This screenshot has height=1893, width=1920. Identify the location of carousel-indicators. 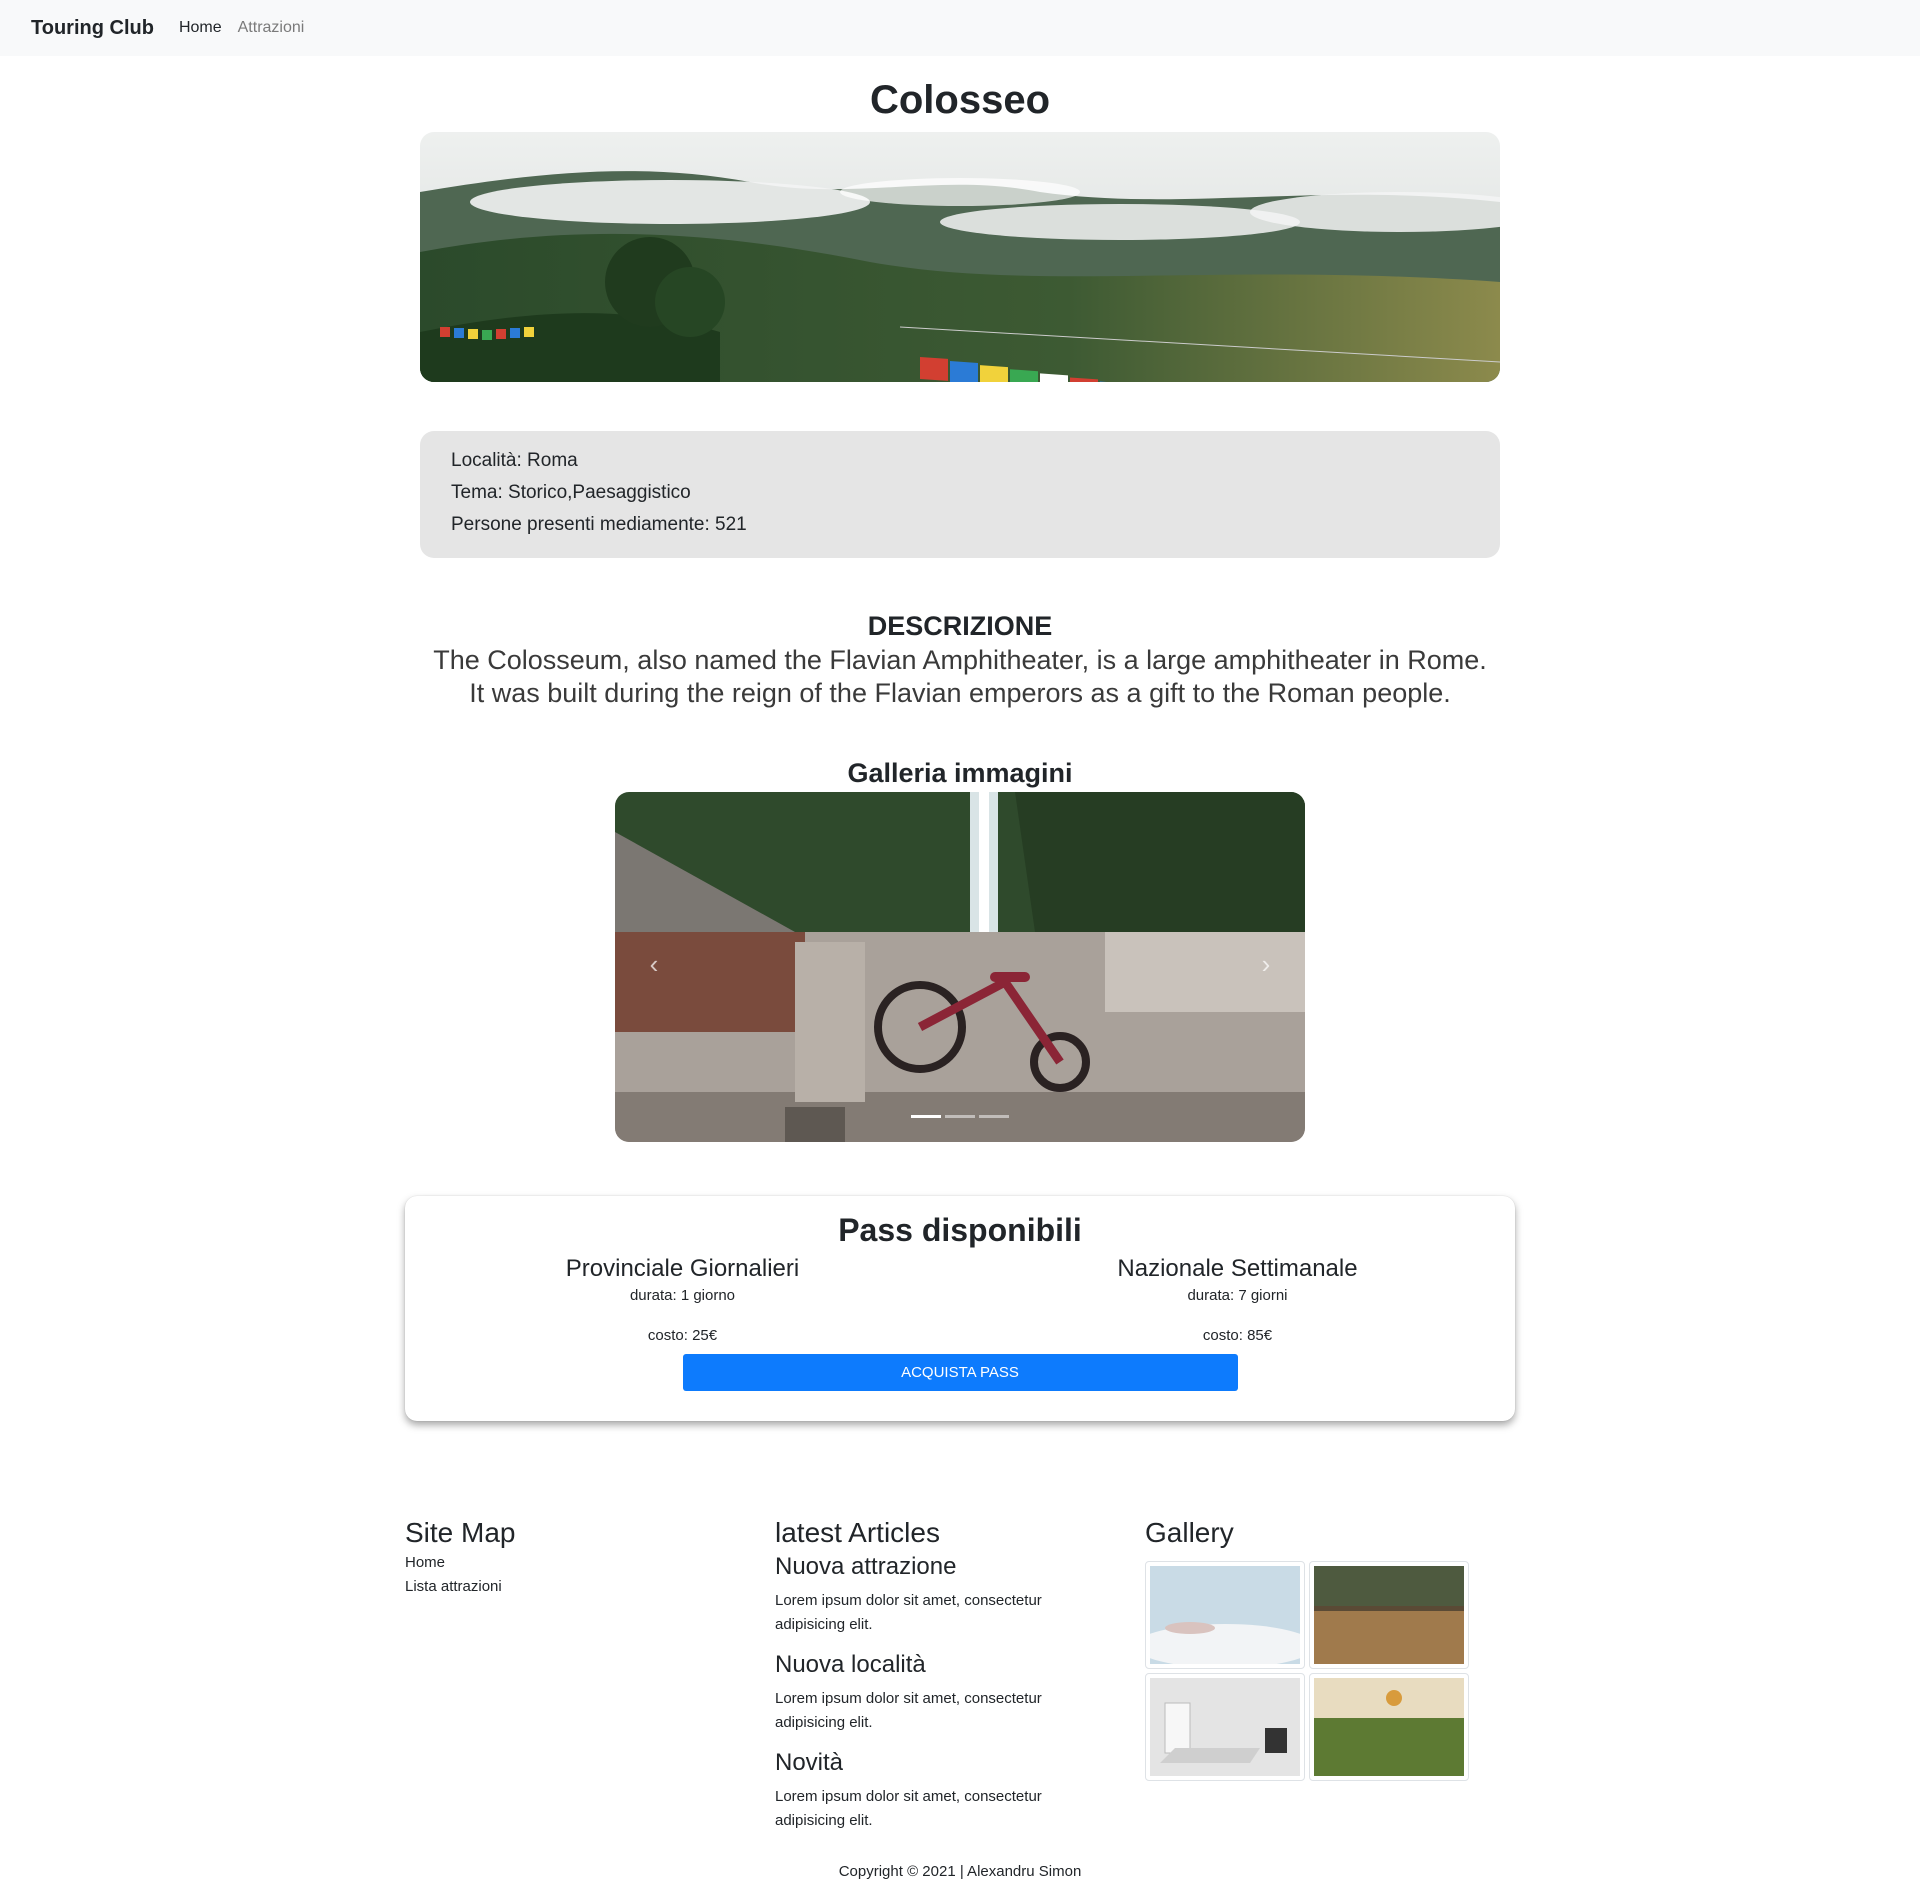
(960, 1116).